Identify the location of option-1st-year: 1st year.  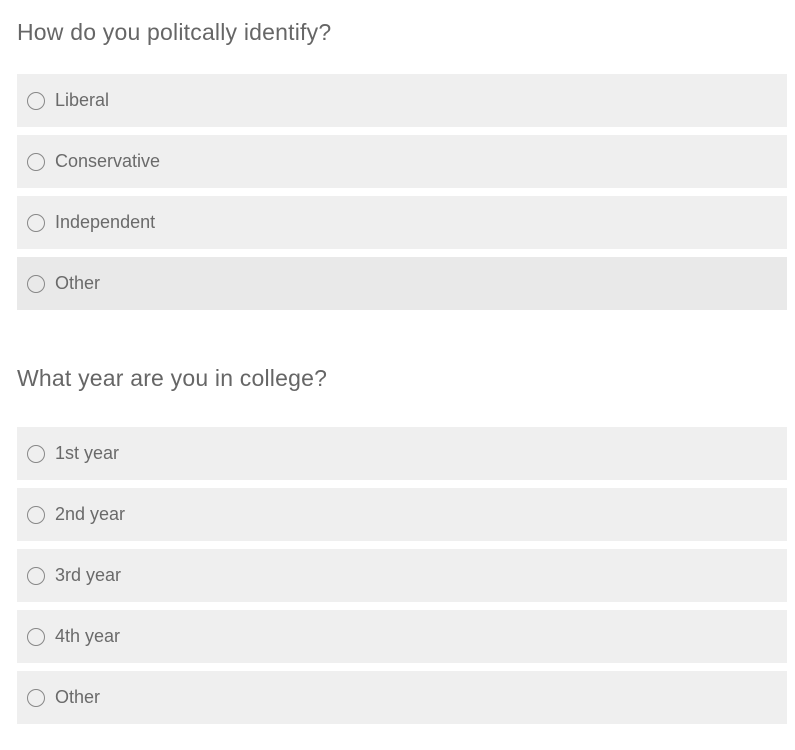
(402, 453).